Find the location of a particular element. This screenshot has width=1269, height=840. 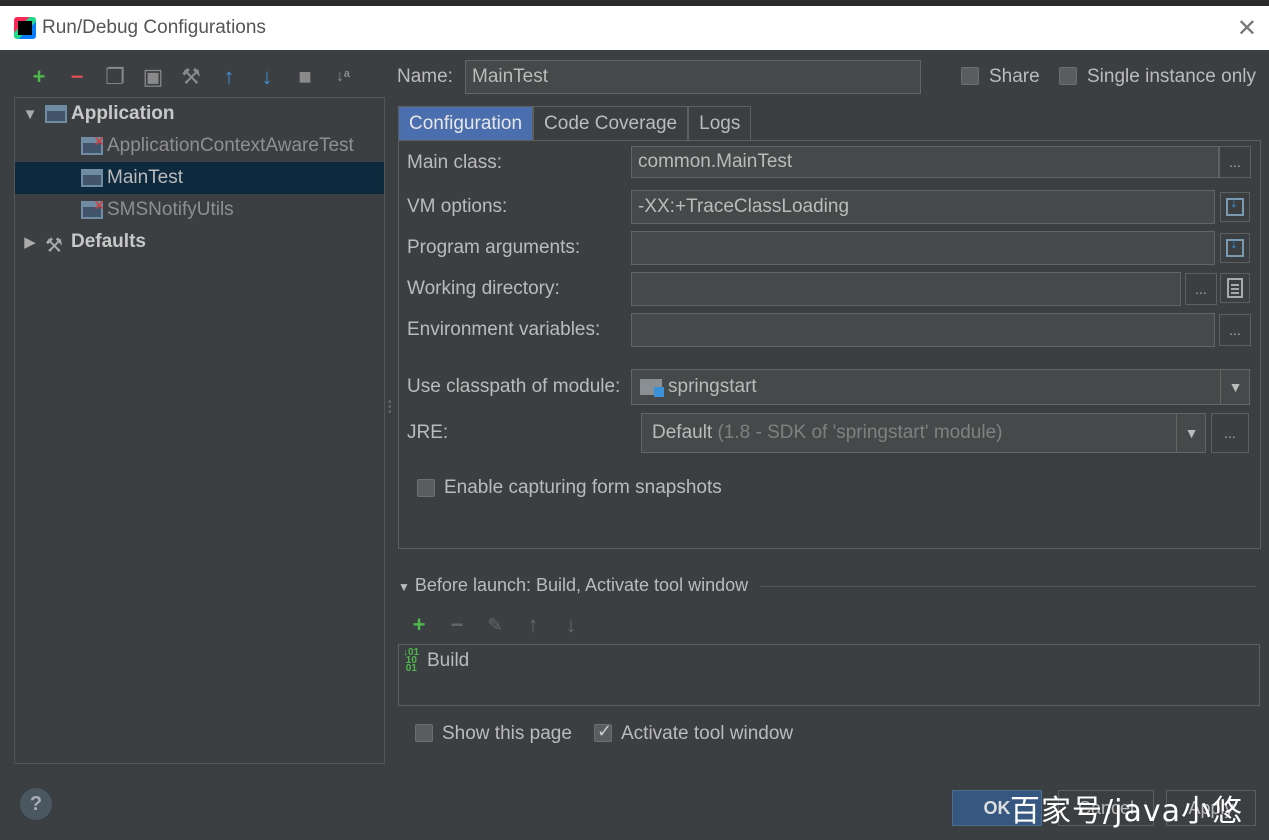

tree-item-label: MainTest is located at coordinates (145, 177).